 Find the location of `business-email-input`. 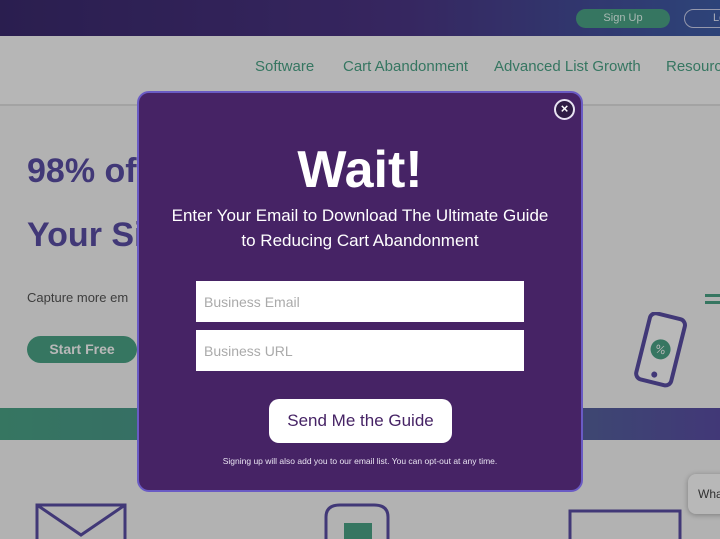

business-email-input is located at coordinates (360, 301).